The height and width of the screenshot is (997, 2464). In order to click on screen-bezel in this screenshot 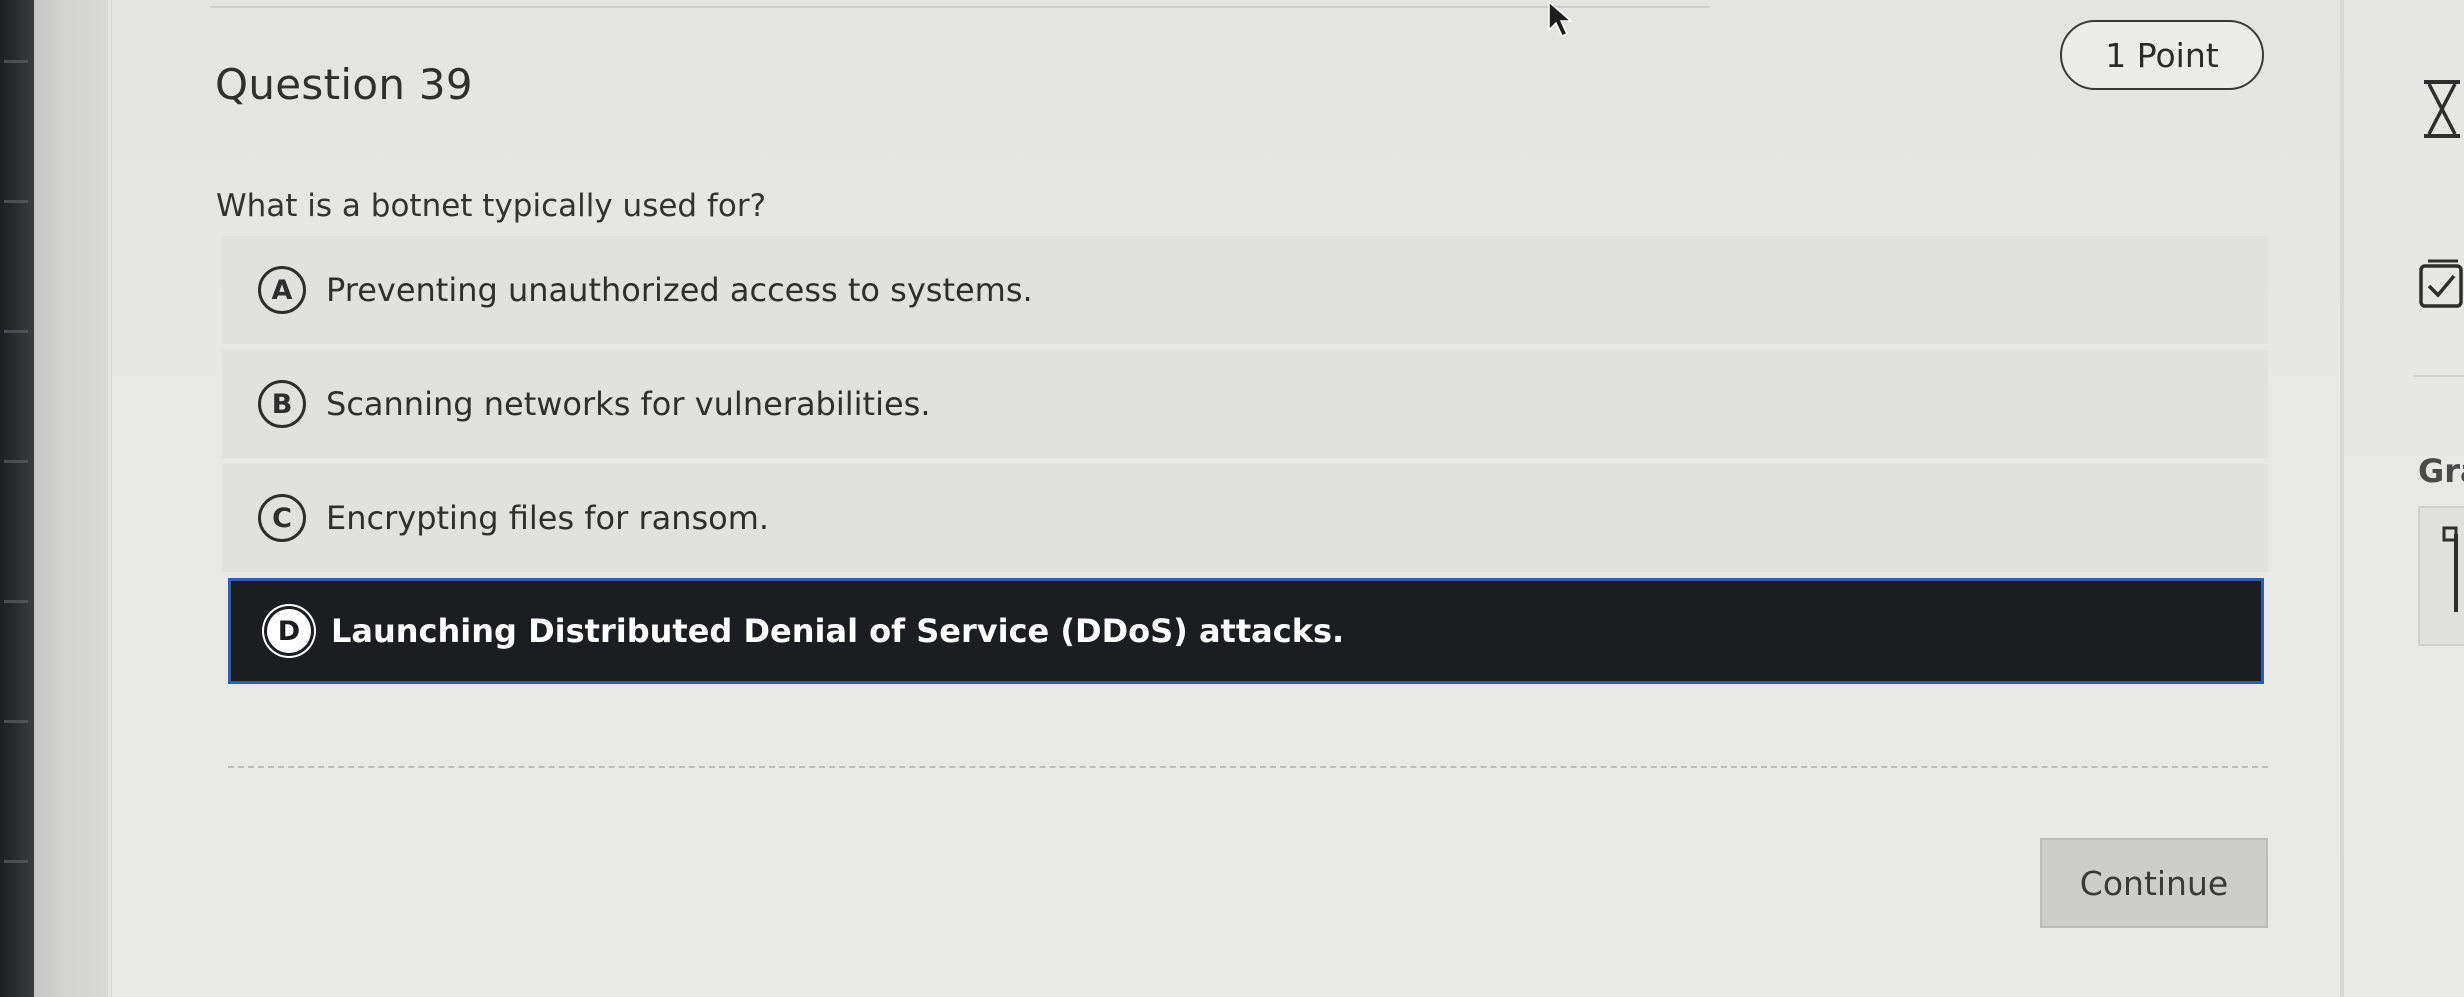, I will do `click(17, 498)`.